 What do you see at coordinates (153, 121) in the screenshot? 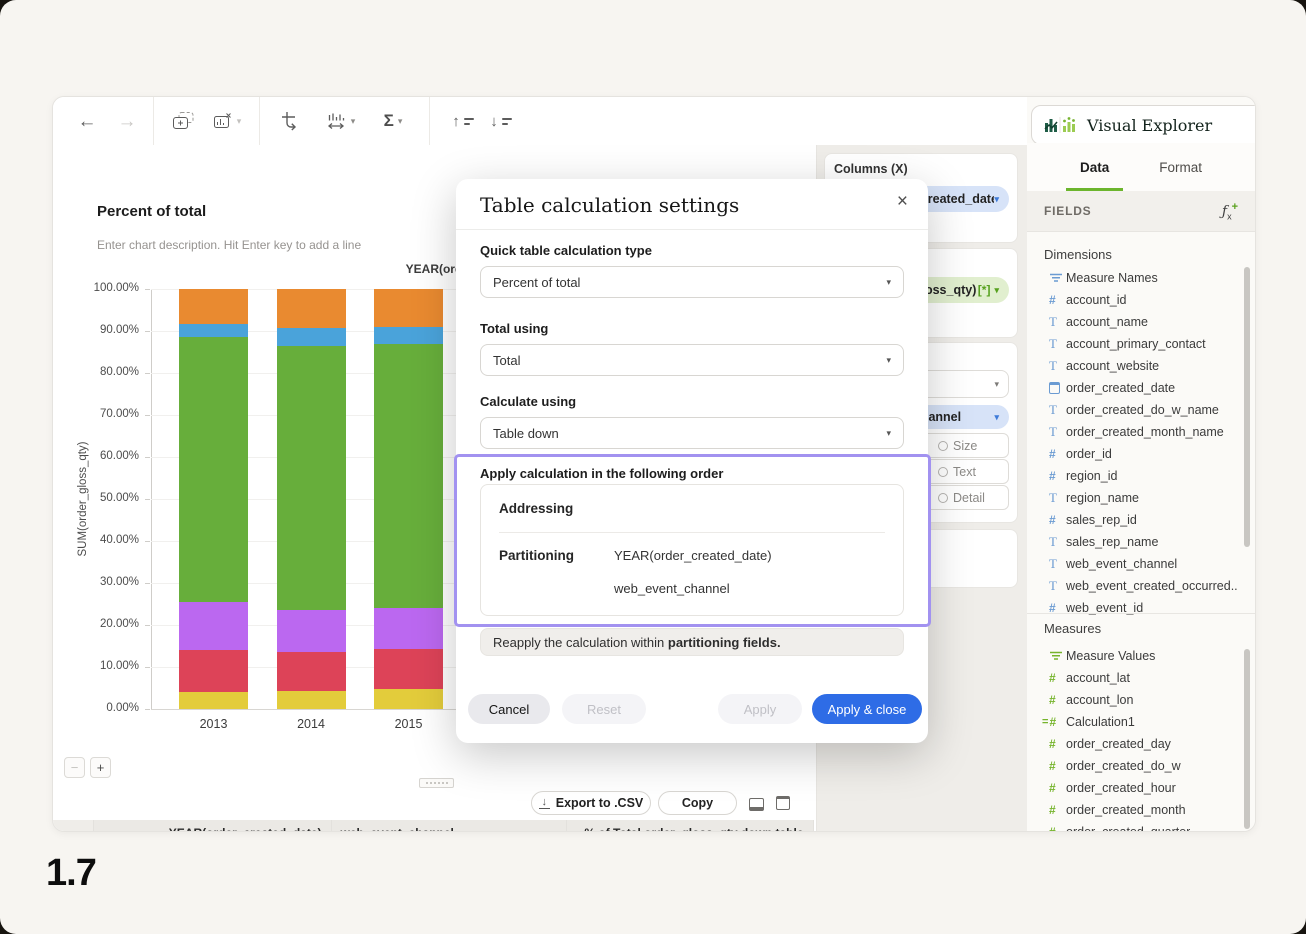
I see `toolbar-divider` at bounding box center [153, 121].